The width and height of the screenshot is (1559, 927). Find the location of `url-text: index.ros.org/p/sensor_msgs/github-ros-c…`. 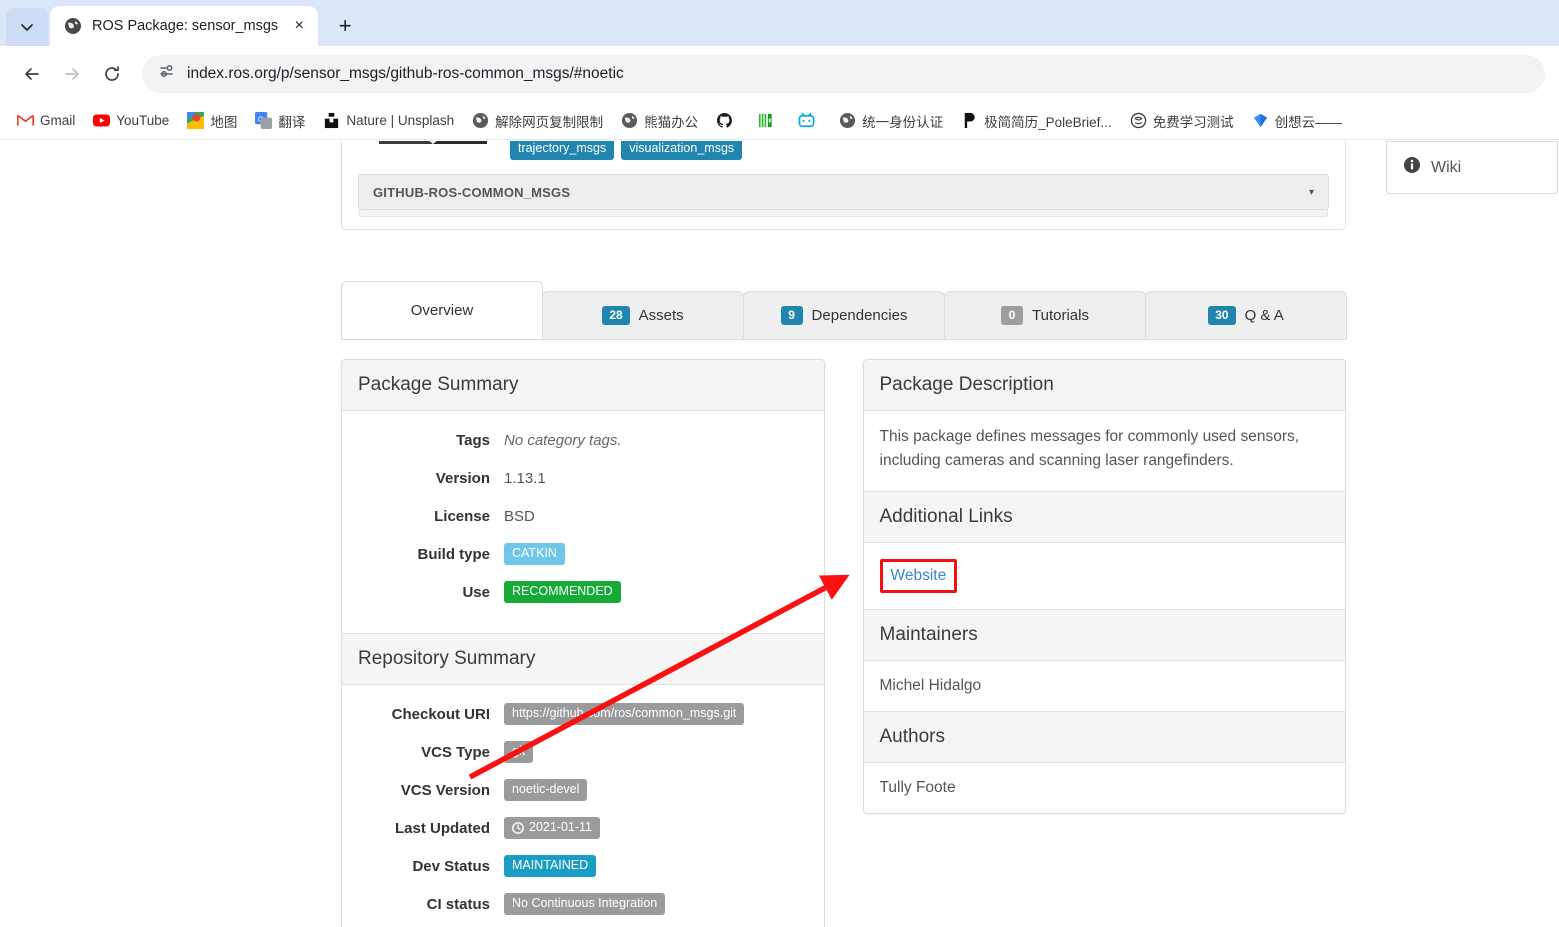

url-text: index.ros.org/p/sensor_msgs/github-ros-c… is located at coordinates (405, 73).